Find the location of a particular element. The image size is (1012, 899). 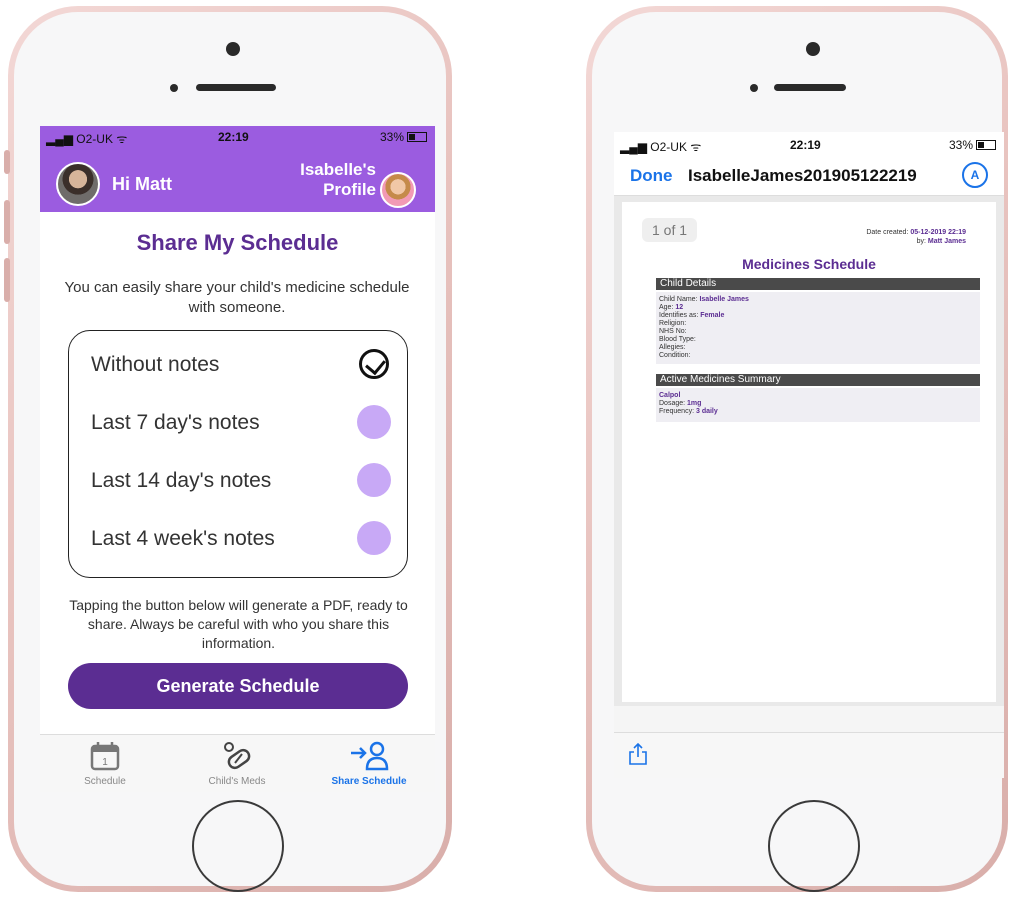

detail-row: Dosage: 1mg is located at coordinates (680, 403).